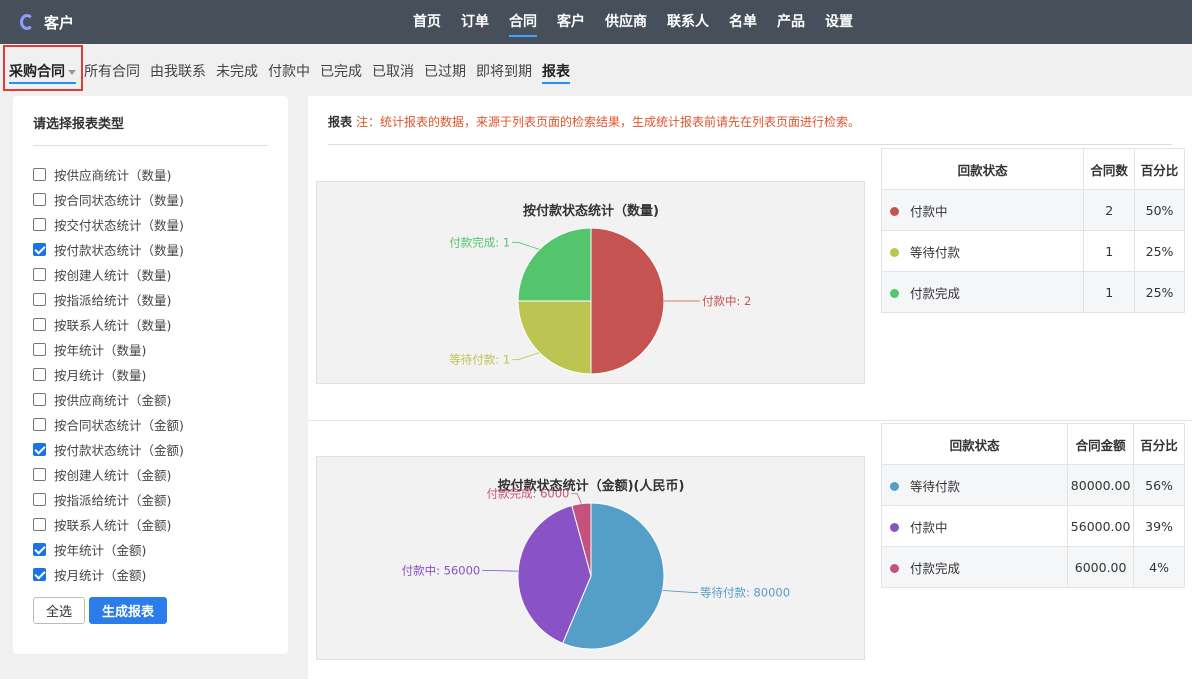  Describe the element at coordinates (72, 72) in the screenshot. I see `caret-down-icon` at that location.